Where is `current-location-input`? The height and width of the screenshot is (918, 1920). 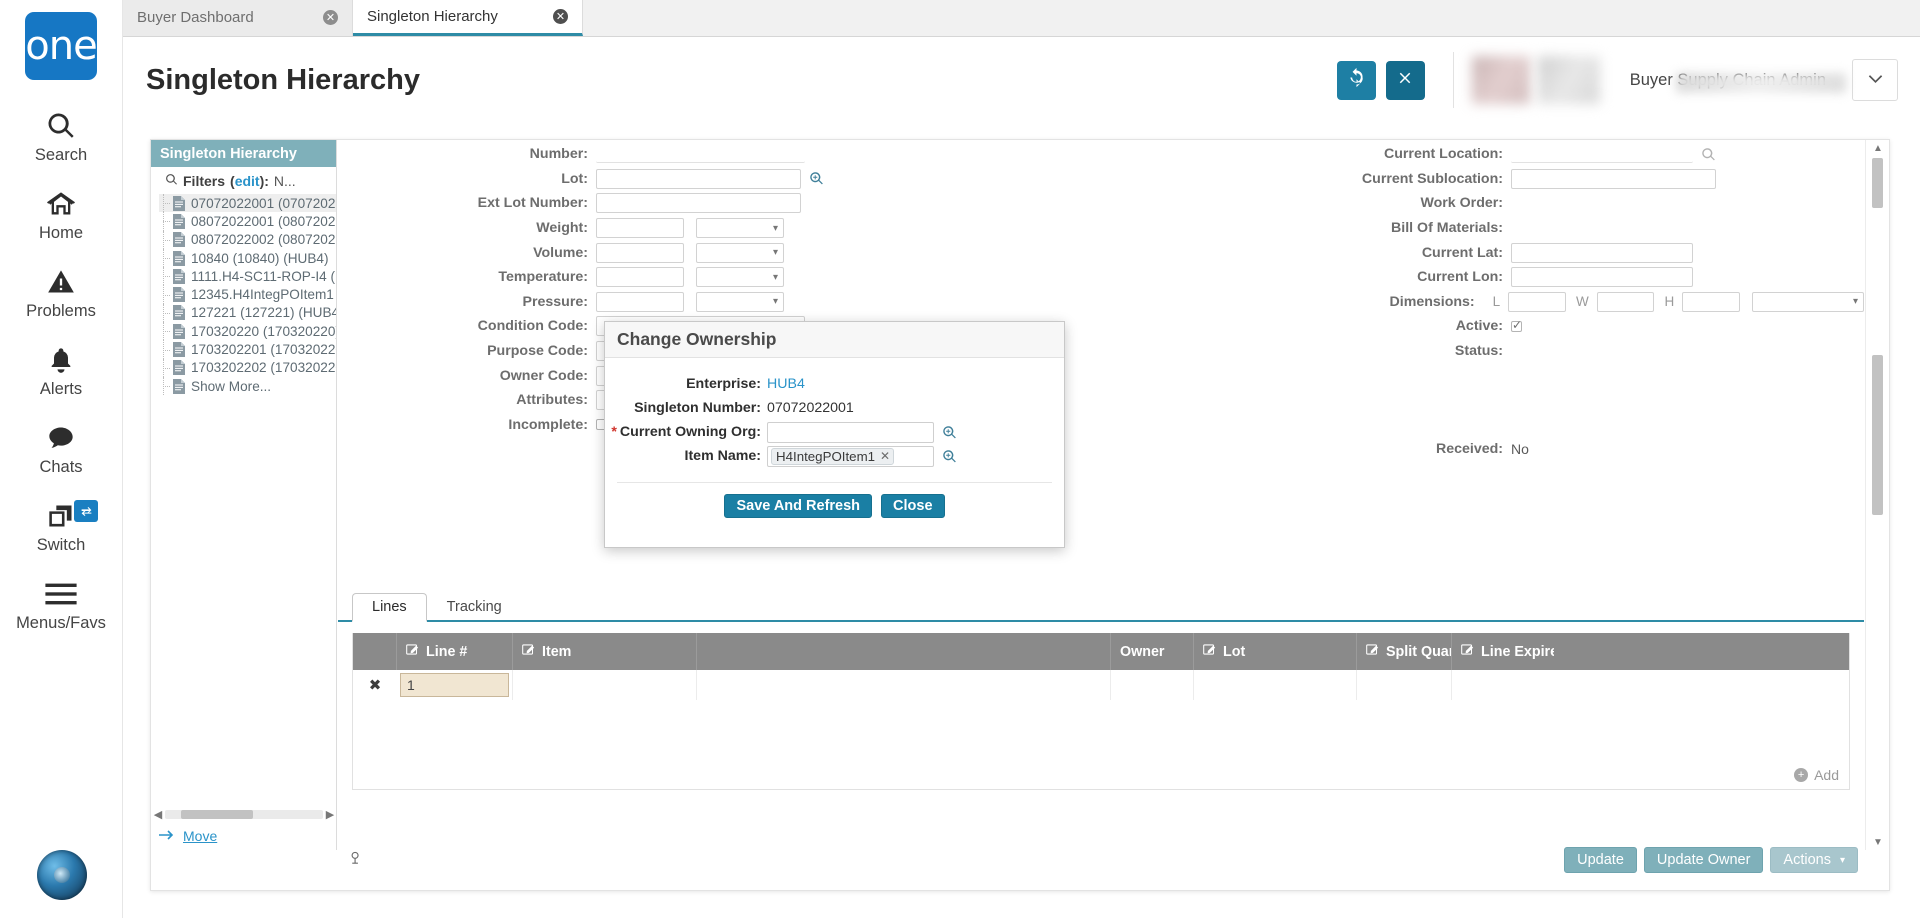
current-location-input is located at coordinates (1602, 154).